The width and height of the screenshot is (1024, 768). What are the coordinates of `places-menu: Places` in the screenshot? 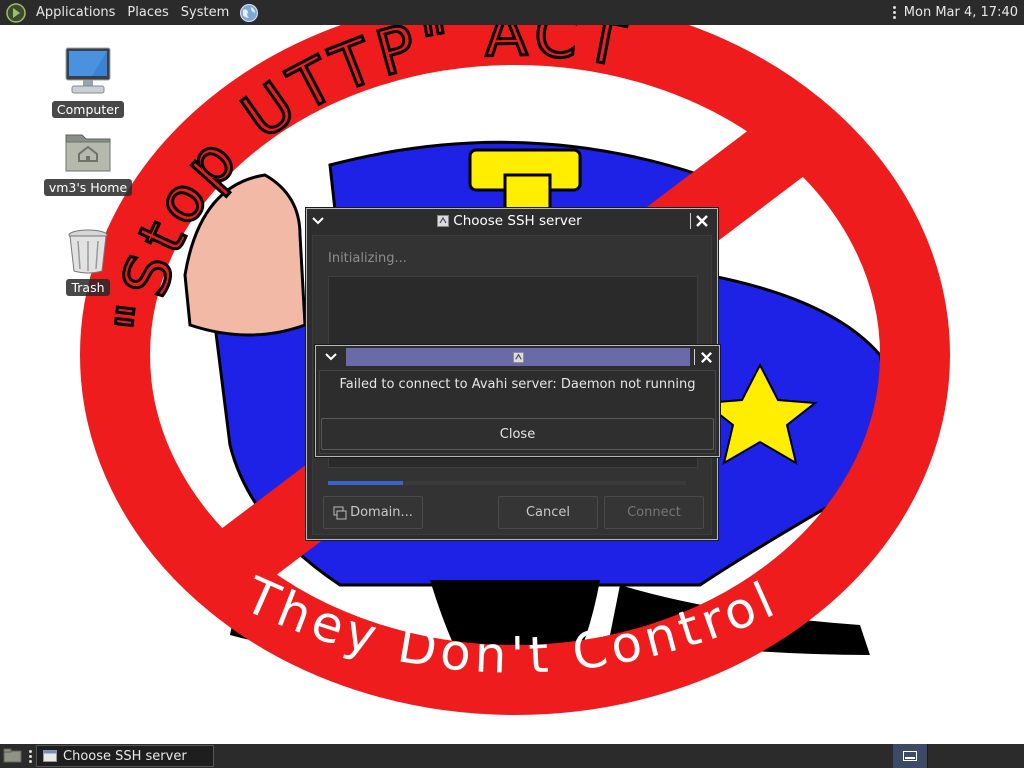 It's located at (147, 12).